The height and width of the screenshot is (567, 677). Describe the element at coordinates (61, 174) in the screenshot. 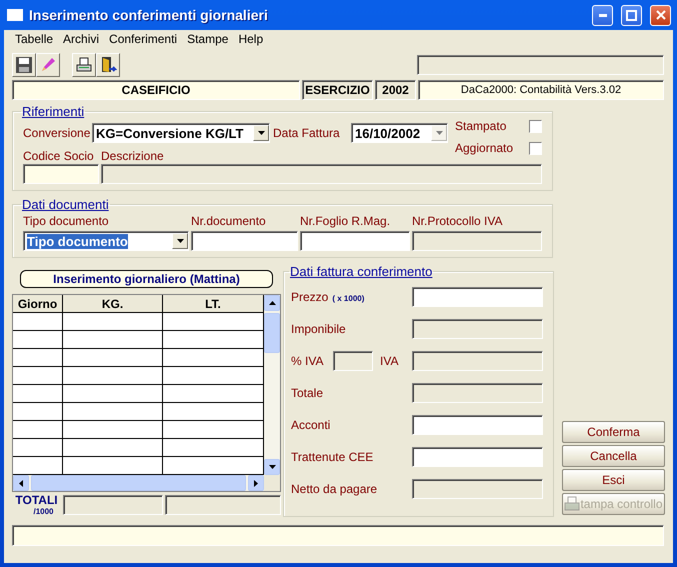

I see `codice-socio-field` at that location.